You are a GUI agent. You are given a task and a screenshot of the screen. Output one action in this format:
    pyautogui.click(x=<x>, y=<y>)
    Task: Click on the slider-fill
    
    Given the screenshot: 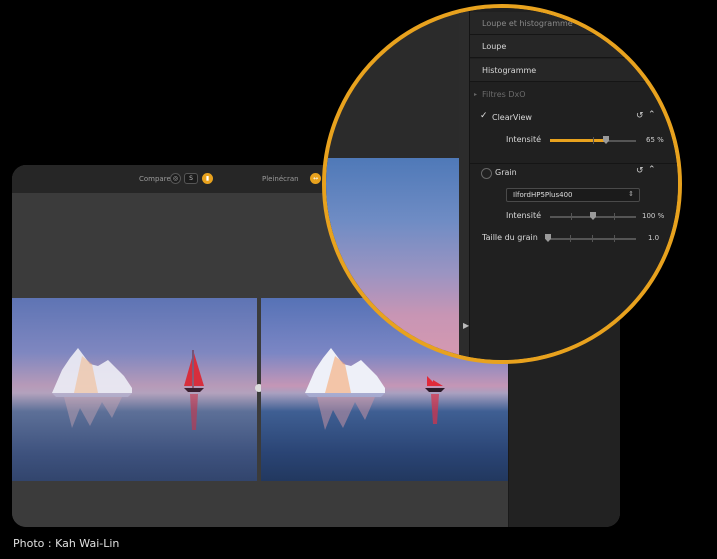 What is the action you would take?
    pyautogui.click(x=578, y=140)
    